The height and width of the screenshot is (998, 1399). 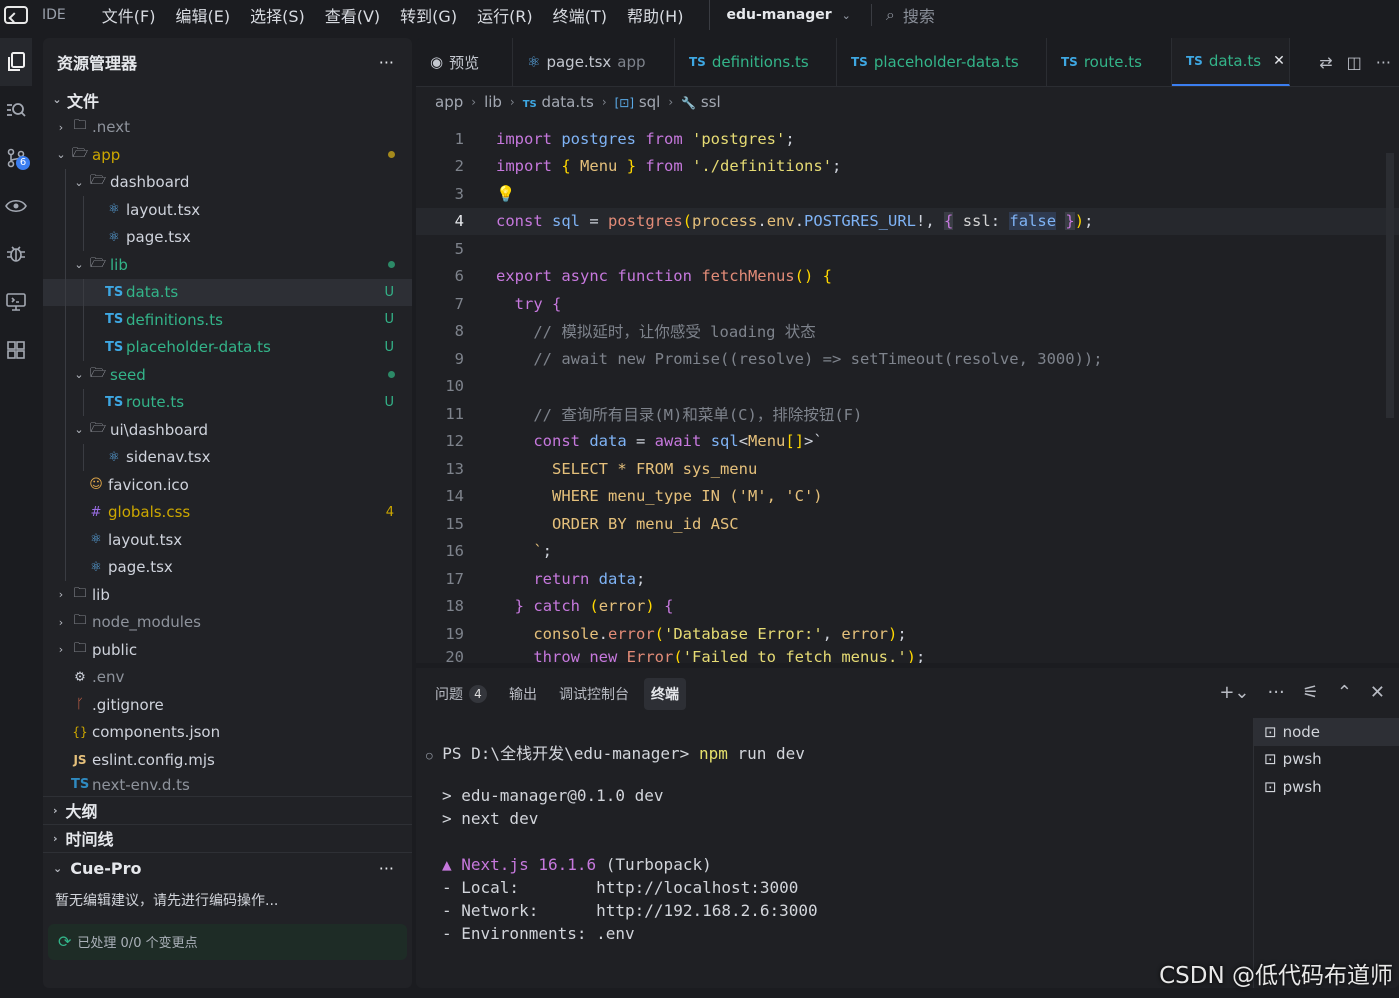 I want to click on app-logo-icon, so click(x=16, y=15).